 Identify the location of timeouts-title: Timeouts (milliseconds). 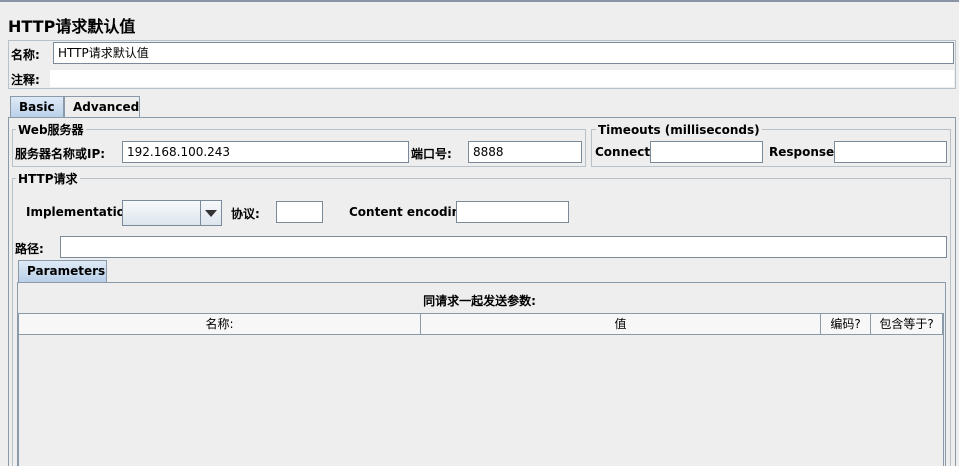
(679, 130).